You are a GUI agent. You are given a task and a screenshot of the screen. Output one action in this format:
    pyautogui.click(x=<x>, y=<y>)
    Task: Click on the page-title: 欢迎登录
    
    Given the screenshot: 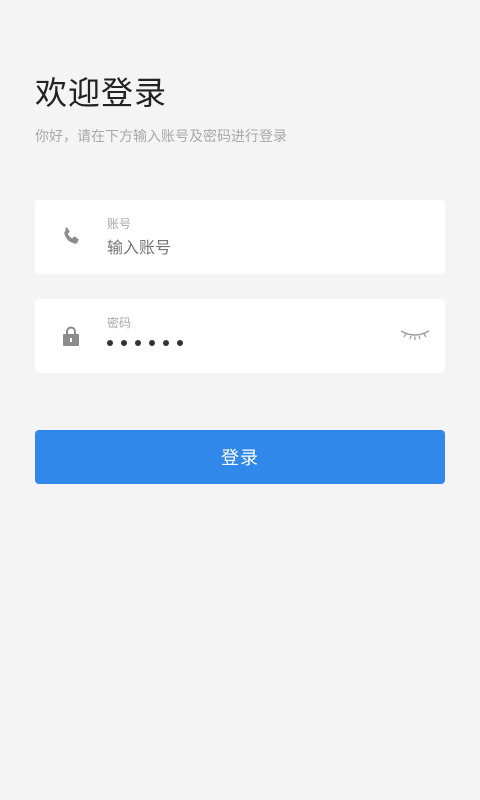 What is the action you would take?
    pyautogui.click(x=101, y=93)
    